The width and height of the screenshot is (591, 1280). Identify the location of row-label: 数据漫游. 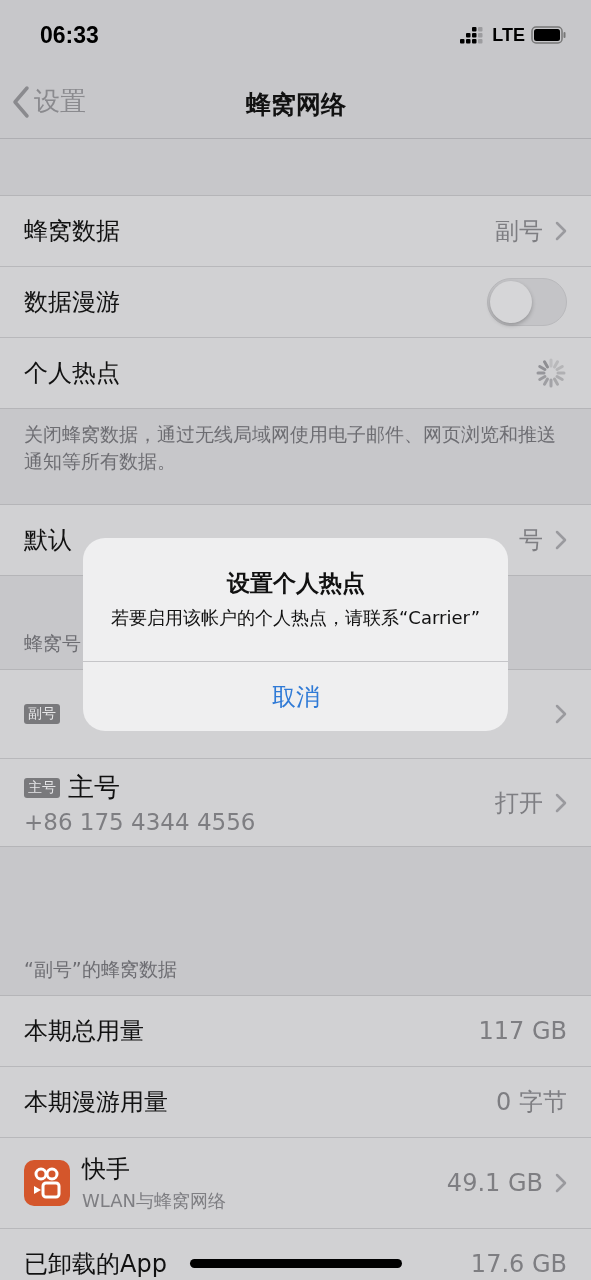
(72, 302).